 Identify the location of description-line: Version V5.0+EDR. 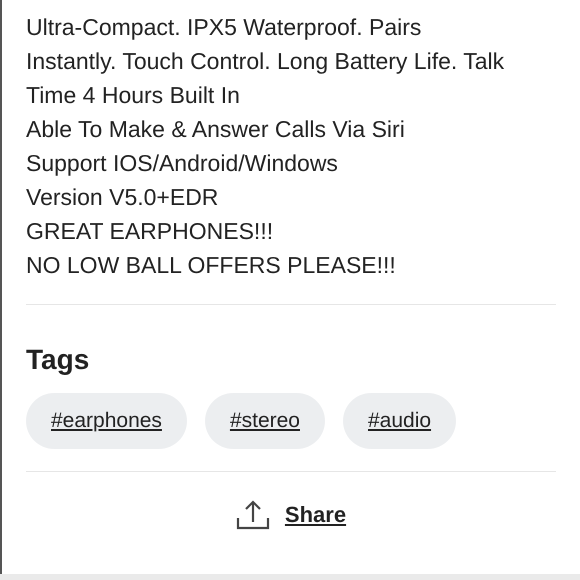
(123, 197).